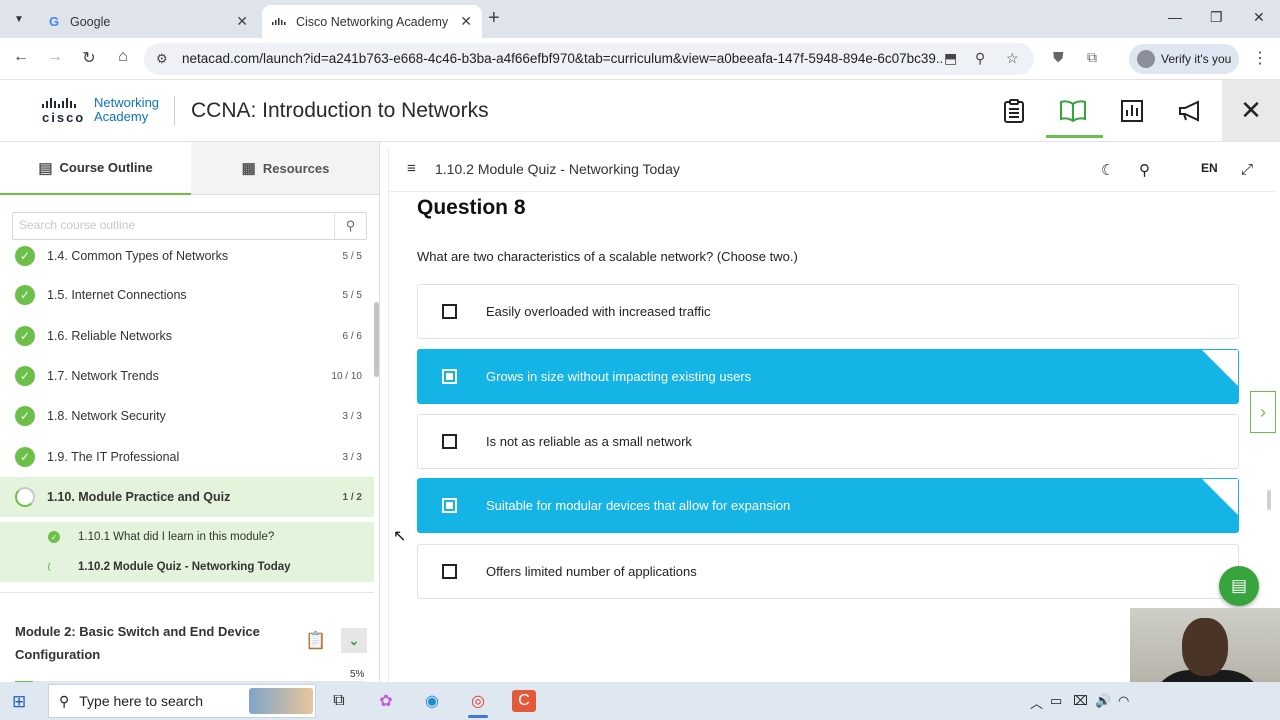 This screenshot has height=720, width=1280. I want to click on logo-text: Networking Academy, so click(127, 109).